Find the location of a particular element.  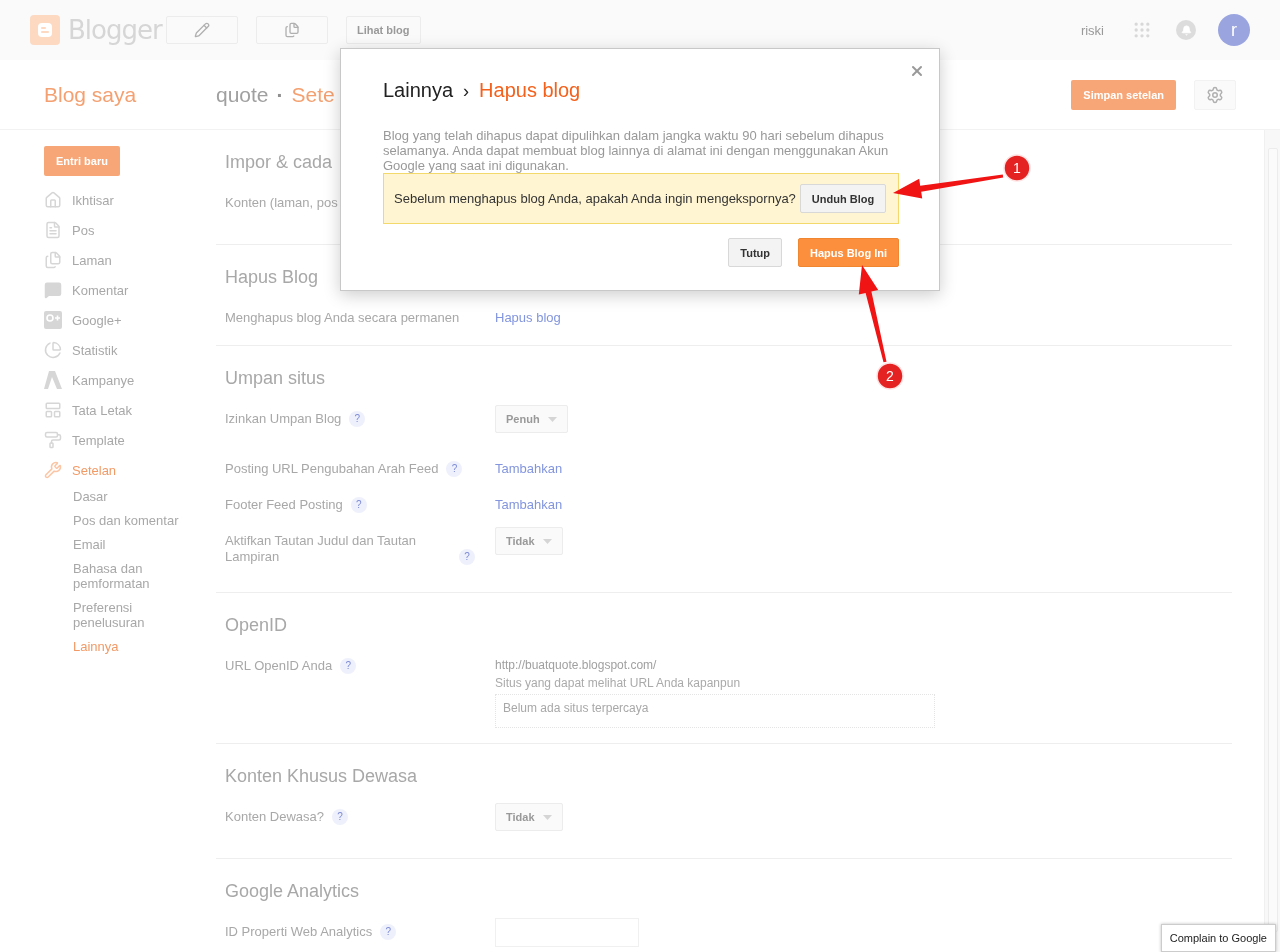

trusted-sites-list: Belum ada situs terpercaya is located at coordinates (715, 711).